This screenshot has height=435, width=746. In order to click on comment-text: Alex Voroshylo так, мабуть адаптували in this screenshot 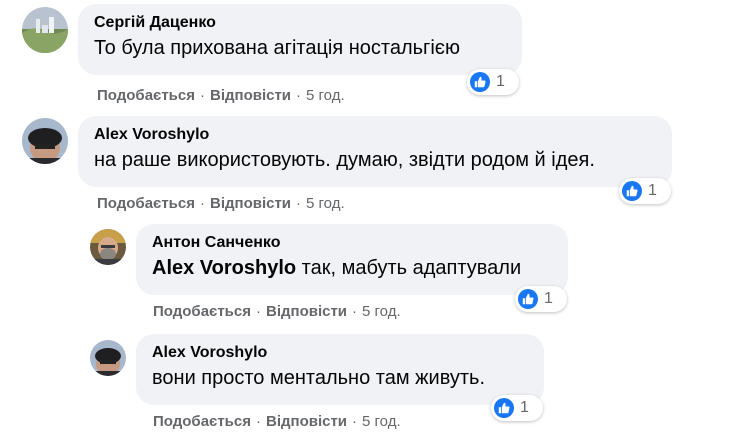, I will do `click(352, 268)`.